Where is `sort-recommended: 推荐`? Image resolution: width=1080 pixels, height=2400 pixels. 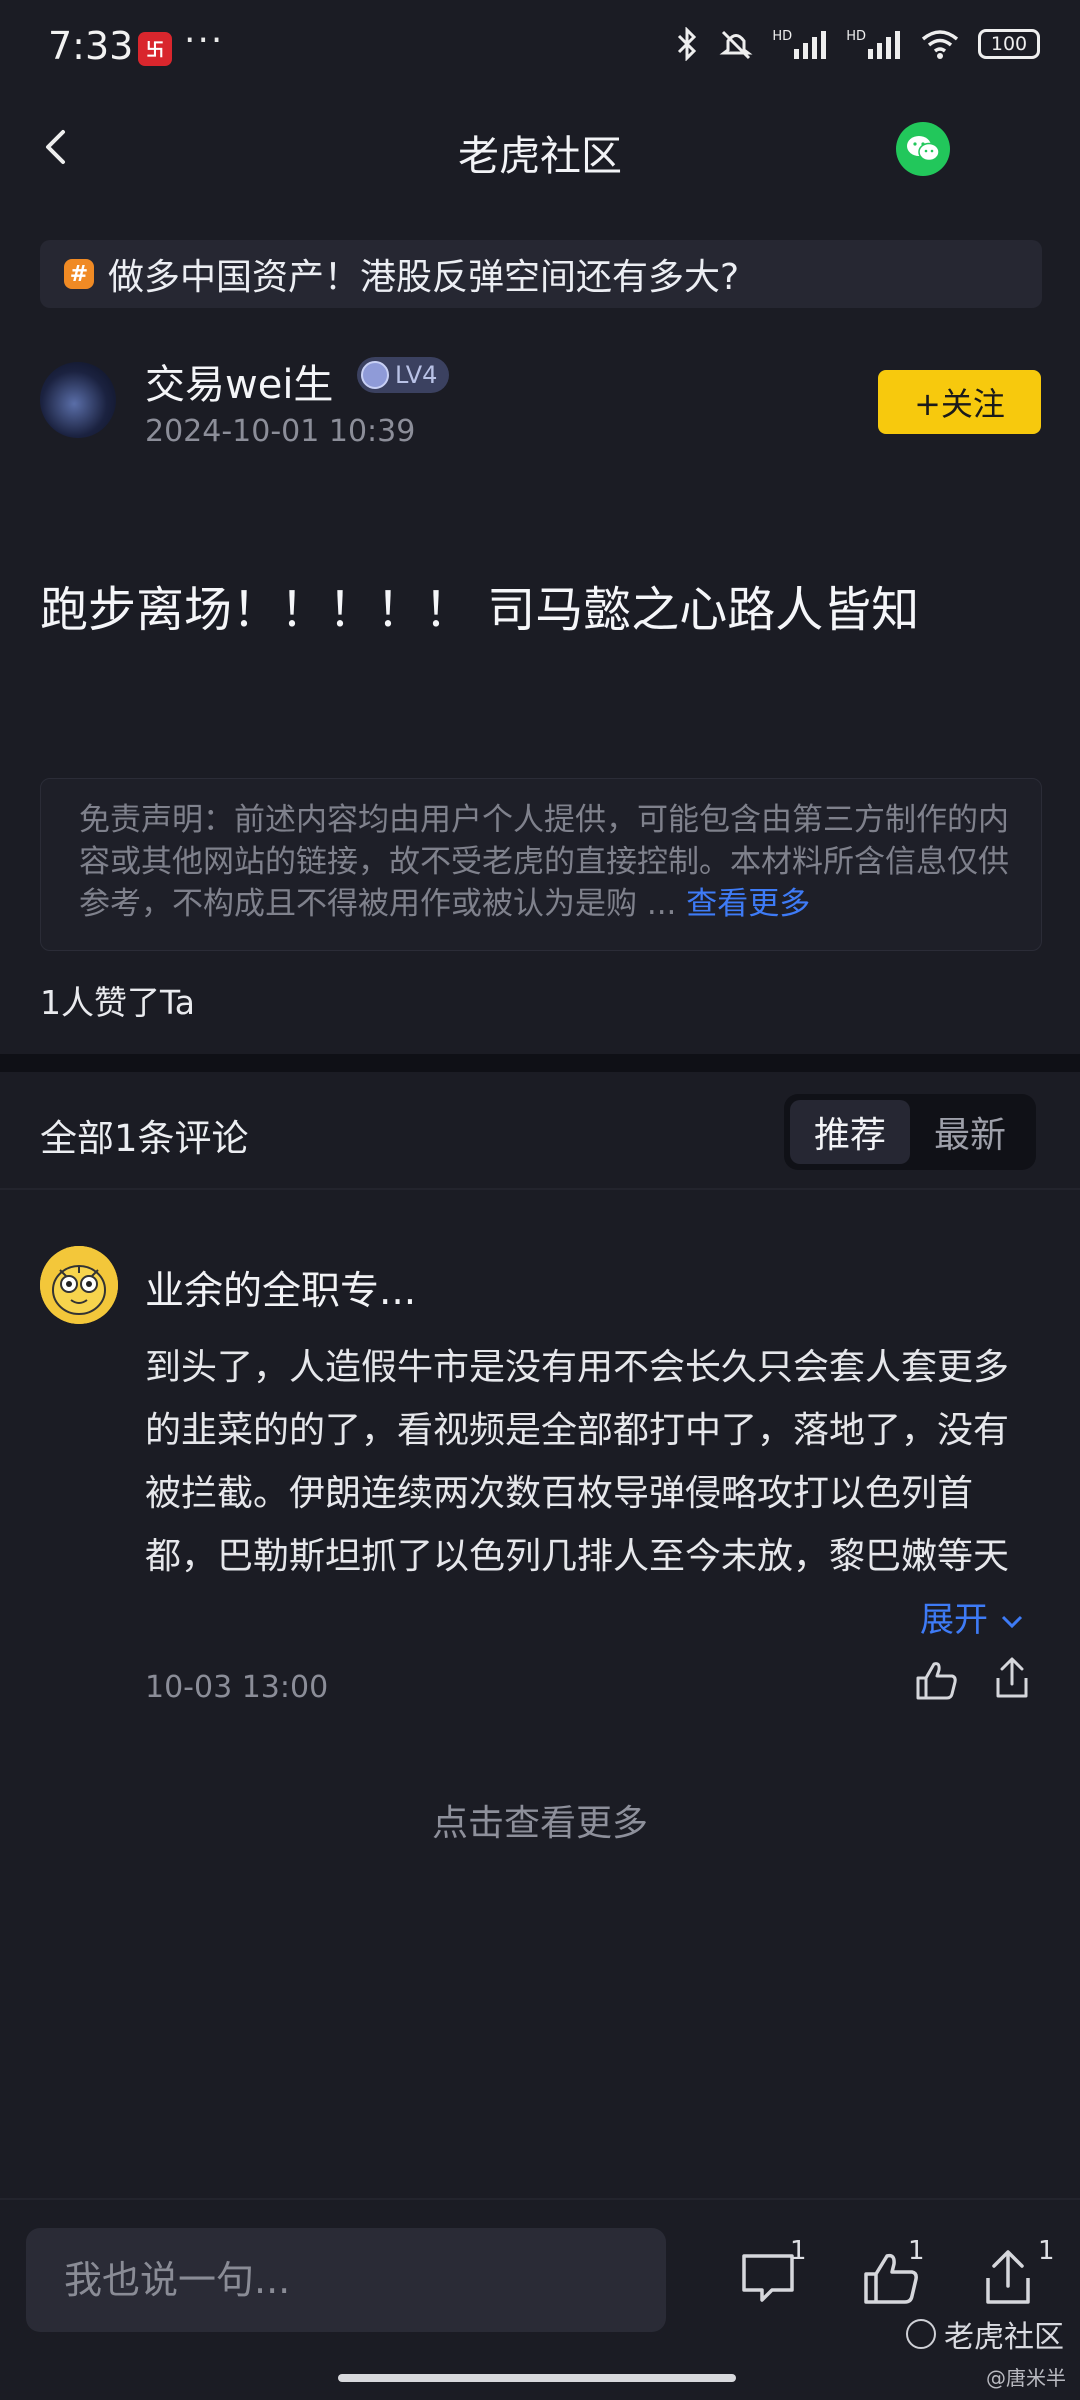 sort-recommended: 推荐 is located at coordinates (850, 1132).